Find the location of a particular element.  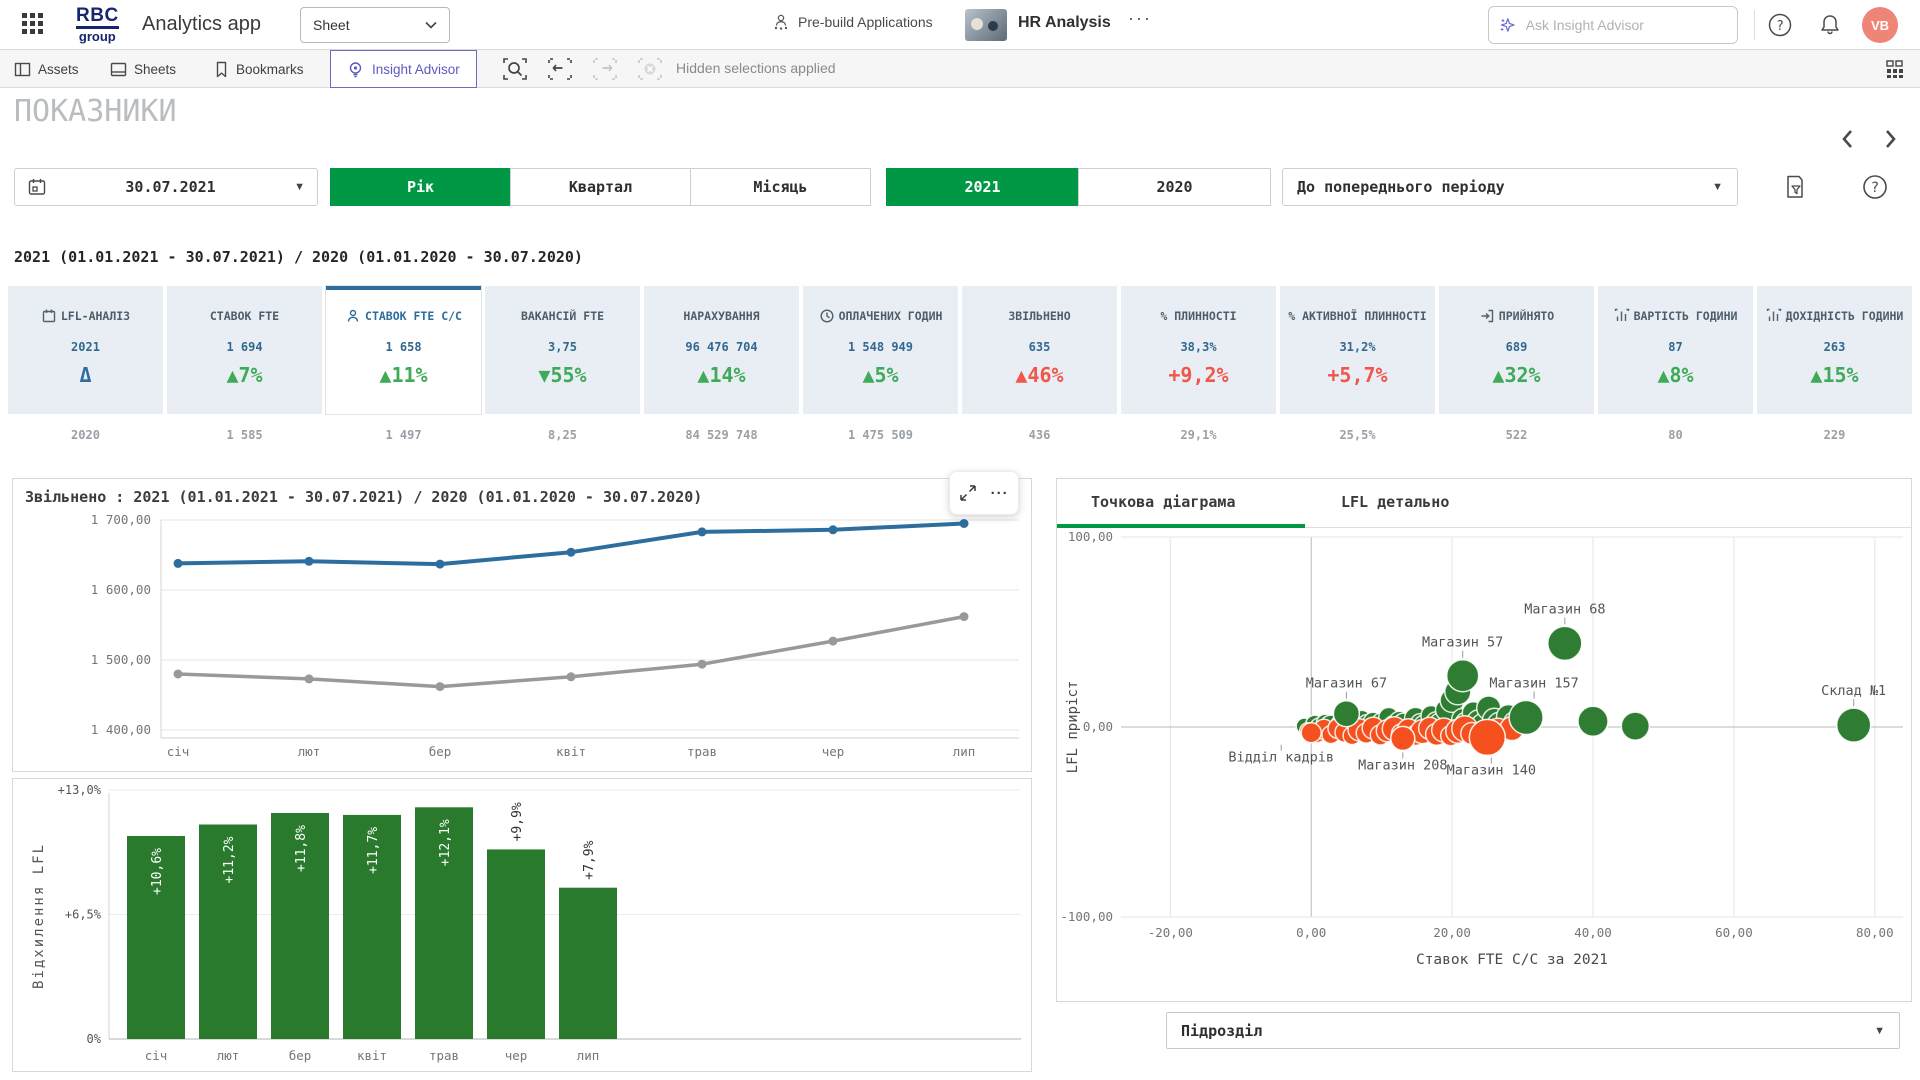

enter-icon is located at coordinates (1487, 316).